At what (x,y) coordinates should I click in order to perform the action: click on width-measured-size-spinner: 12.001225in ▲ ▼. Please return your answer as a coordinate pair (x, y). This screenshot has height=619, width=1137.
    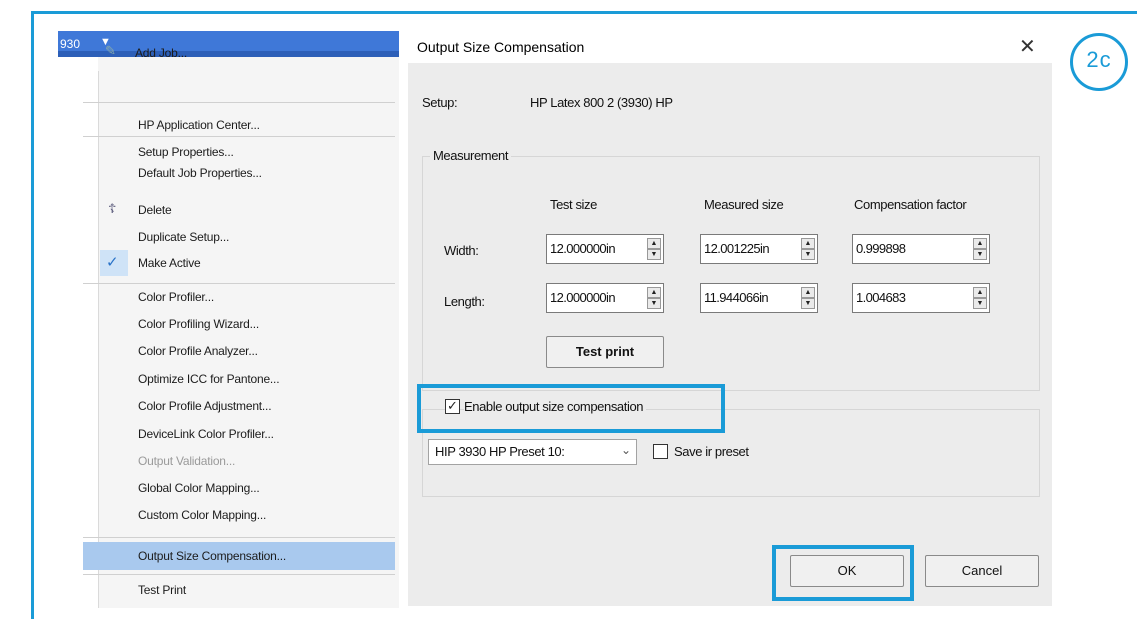
    Looking at the image, I should click on (759, 249).